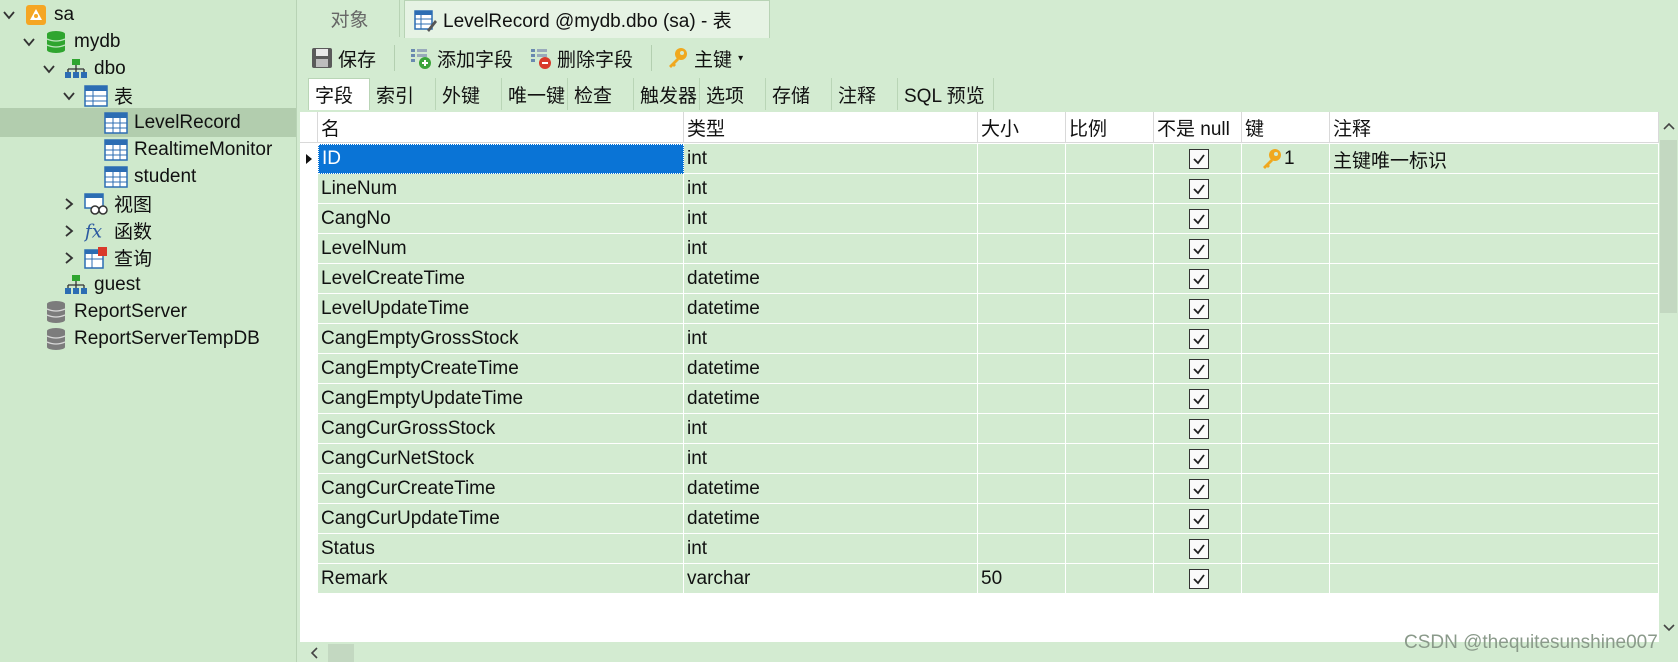 The height and width of the screenshot is (662, 1678). I want to click on subtab-1: 索引, so click(403, 94).